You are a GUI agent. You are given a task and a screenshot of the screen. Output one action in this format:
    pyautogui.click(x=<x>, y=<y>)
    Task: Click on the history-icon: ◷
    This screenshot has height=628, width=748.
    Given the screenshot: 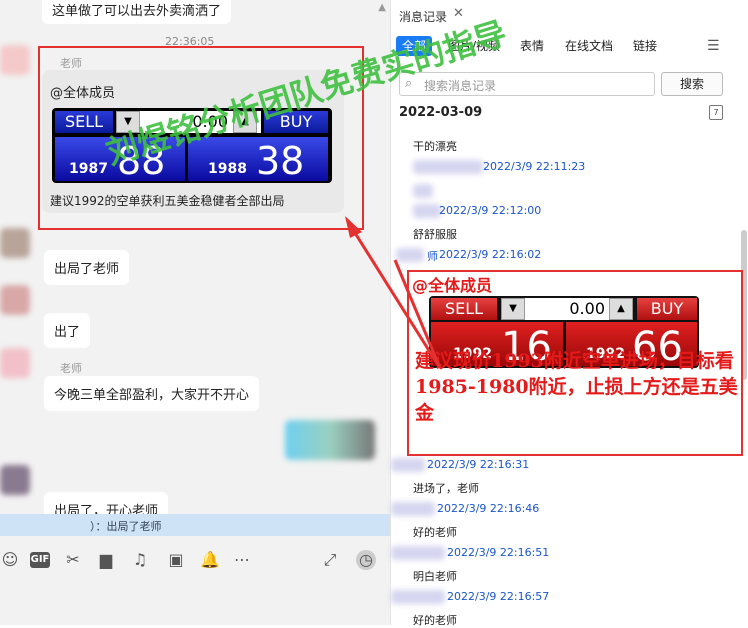 What is the action you would take?
    pyautogui.click(x=366, y=560)
    